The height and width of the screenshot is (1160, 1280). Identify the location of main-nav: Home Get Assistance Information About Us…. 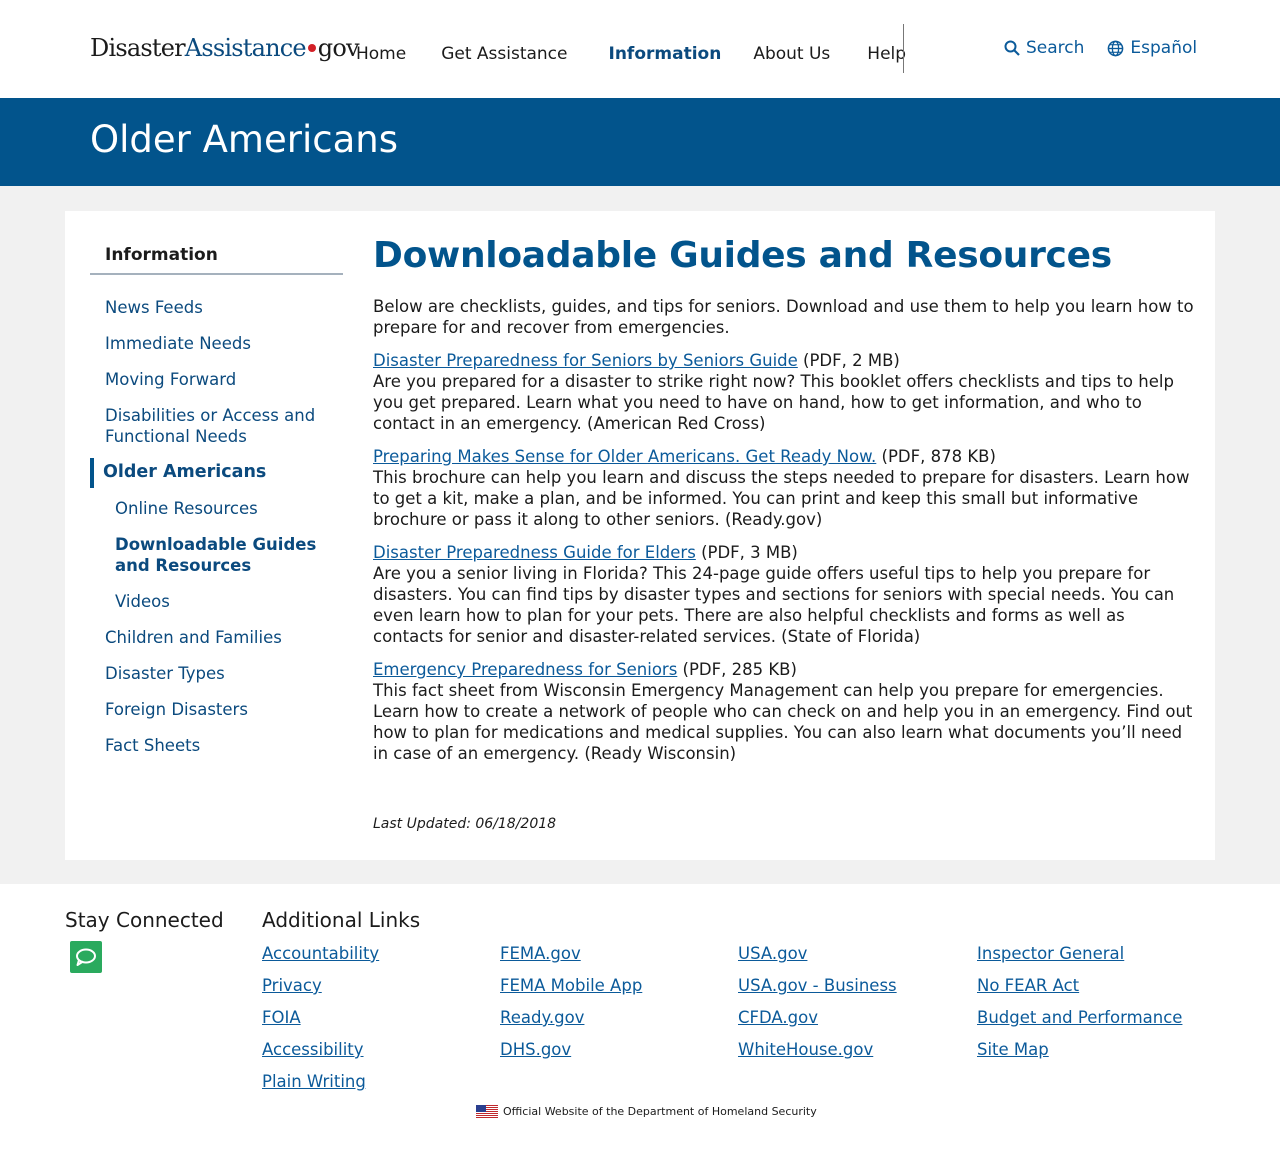
(648, 54).